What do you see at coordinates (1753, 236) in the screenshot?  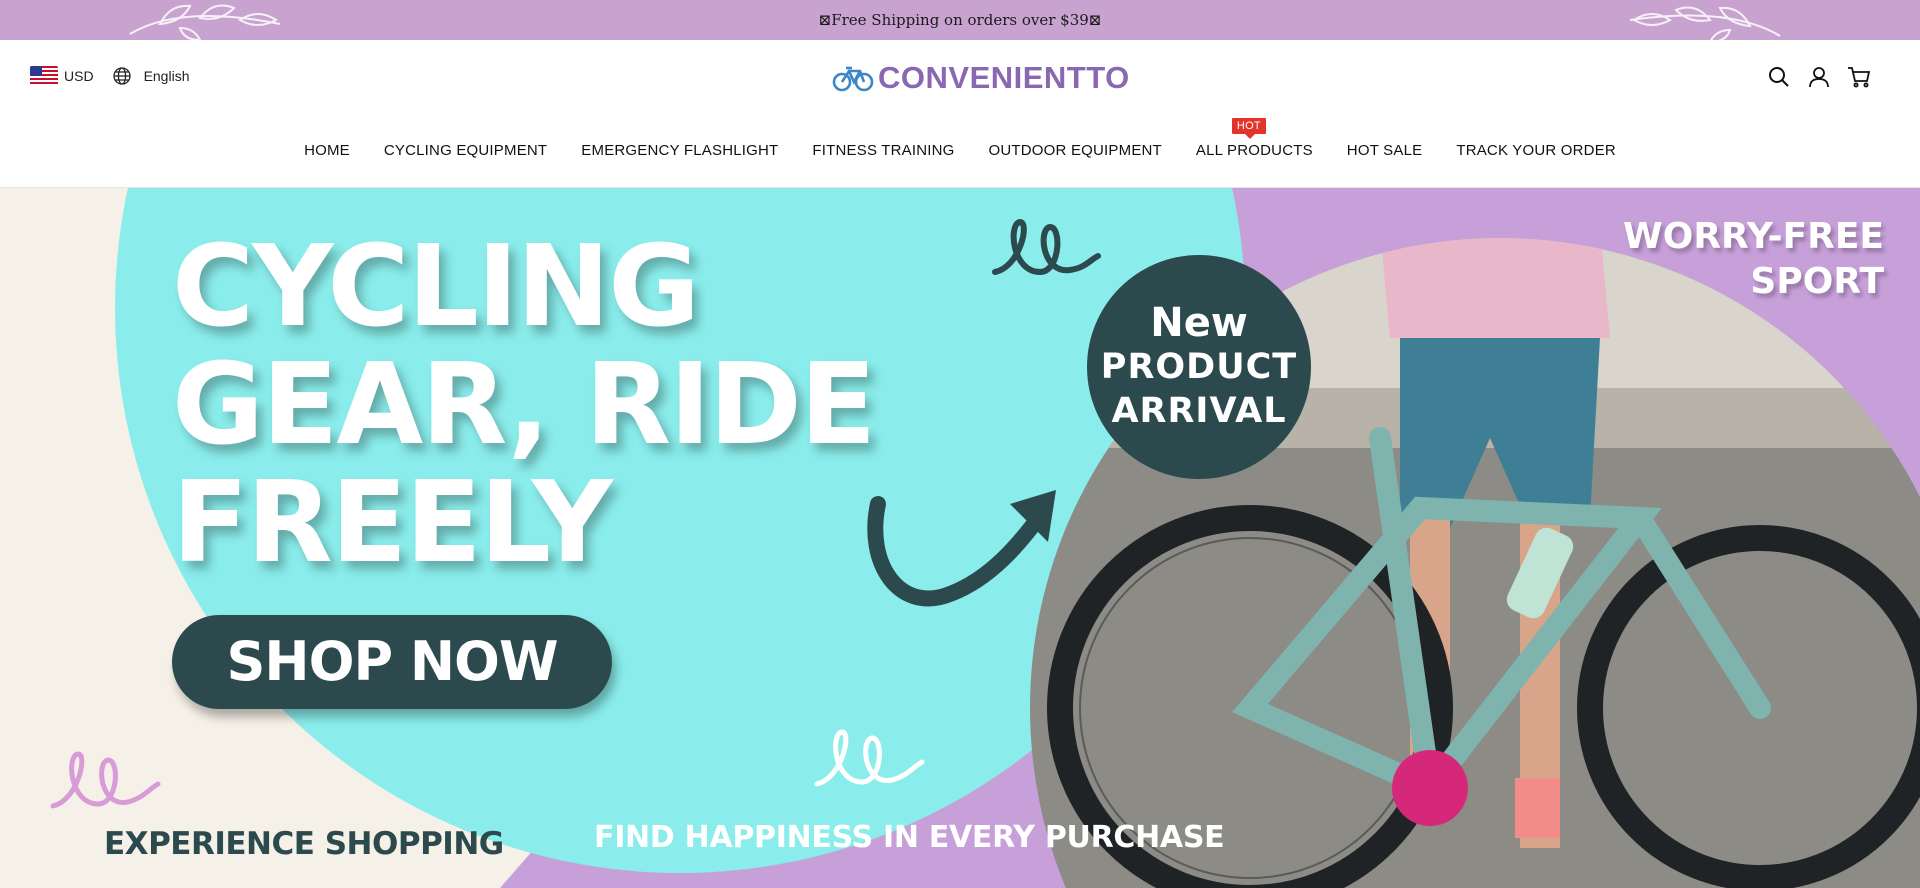 I see `tagline-line-1: WORRY-FREE` at bounding box center [1753, 236].